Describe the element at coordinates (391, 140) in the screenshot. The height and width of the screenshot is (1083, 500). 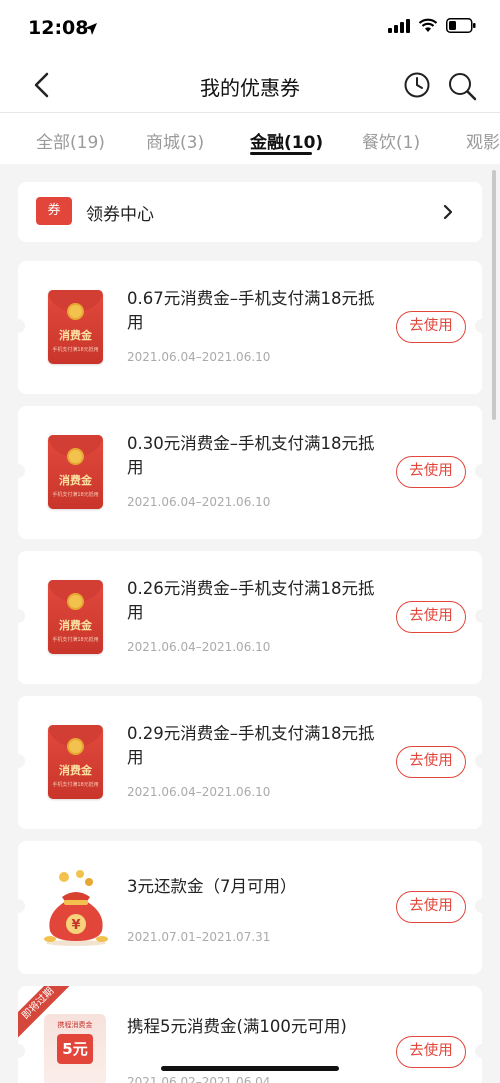
I see `tab-dining: 餐饮(1)` at that location.